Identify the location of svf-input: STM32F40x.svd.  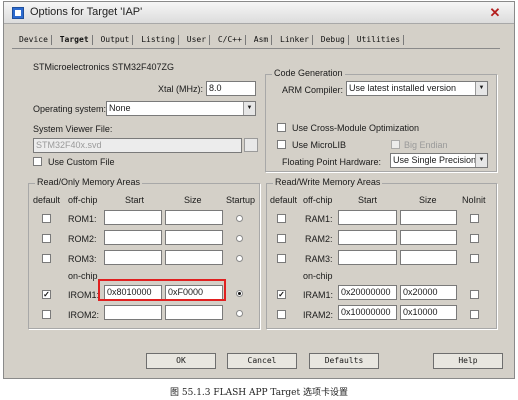
(137, 145).